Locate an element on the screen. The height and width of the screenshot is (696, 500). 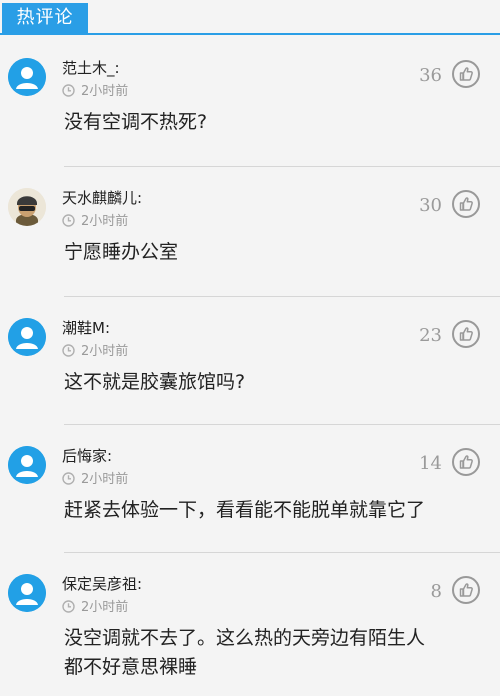
comment-text-line: 没有空调不热死? is located at coordinates (136, 122).